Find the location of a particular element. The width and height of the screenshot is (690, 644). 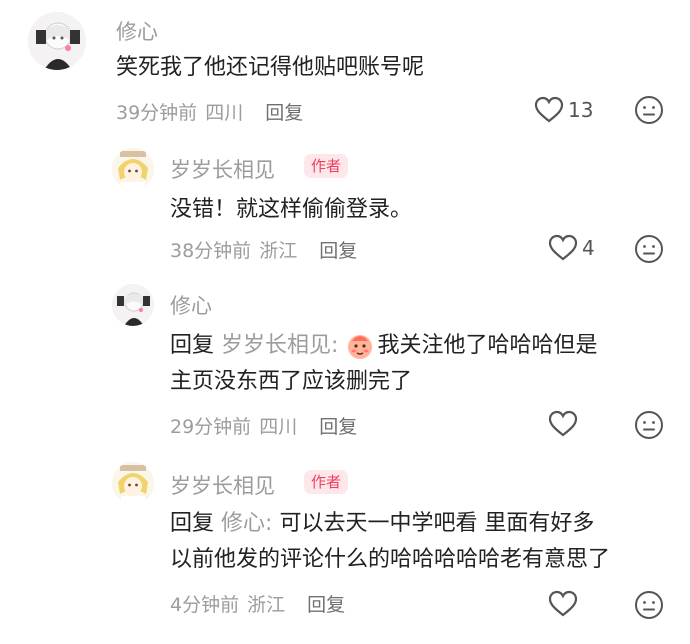

comment-meta: 39分钟前 四川 回复 is located at coordinates (209, 111).